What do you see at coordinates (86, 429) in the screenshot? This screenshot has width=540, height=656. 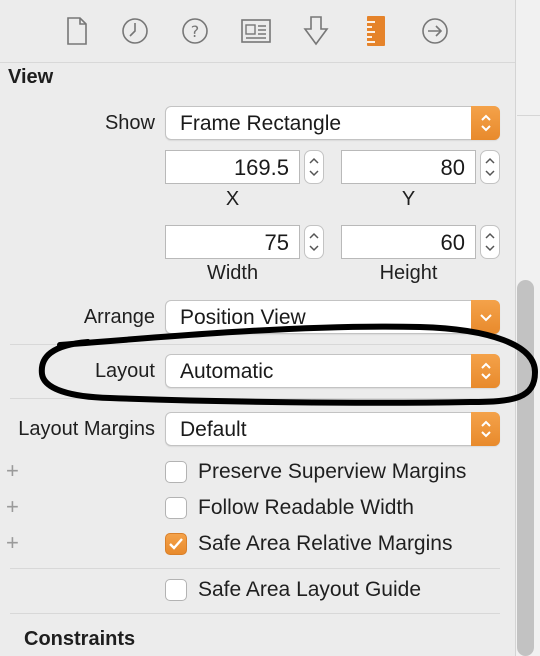 I see `layout-margins-label: Layout Margins` at bounding box center [86, 429].